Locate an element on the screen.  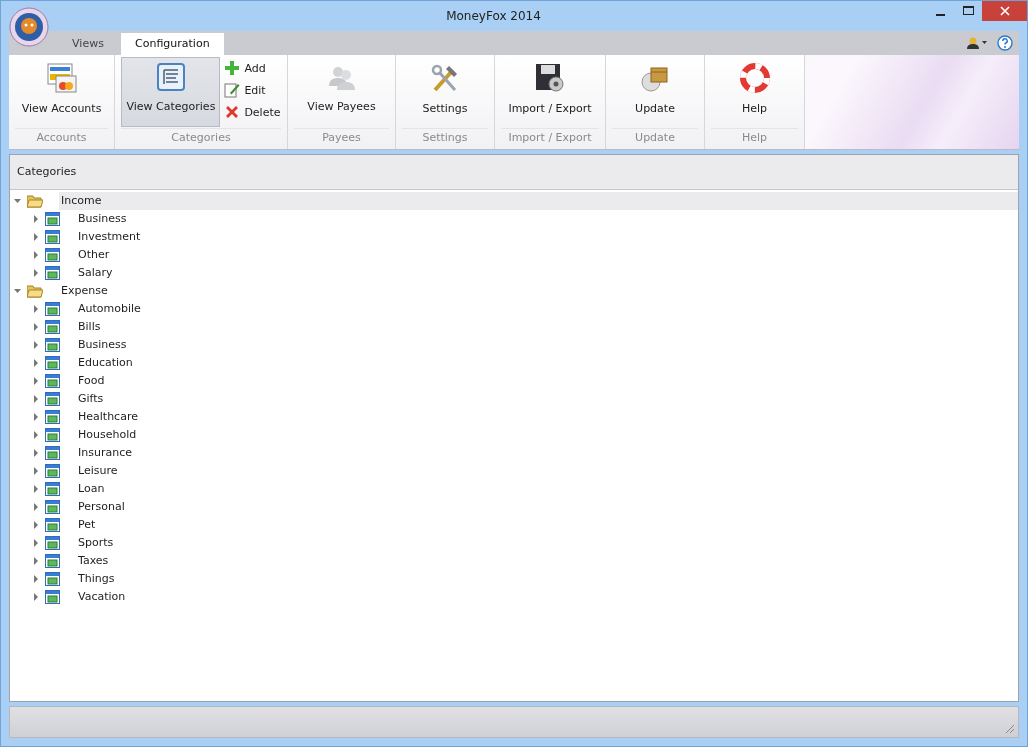
tree-item: Education is located at coordinates (104, 363).